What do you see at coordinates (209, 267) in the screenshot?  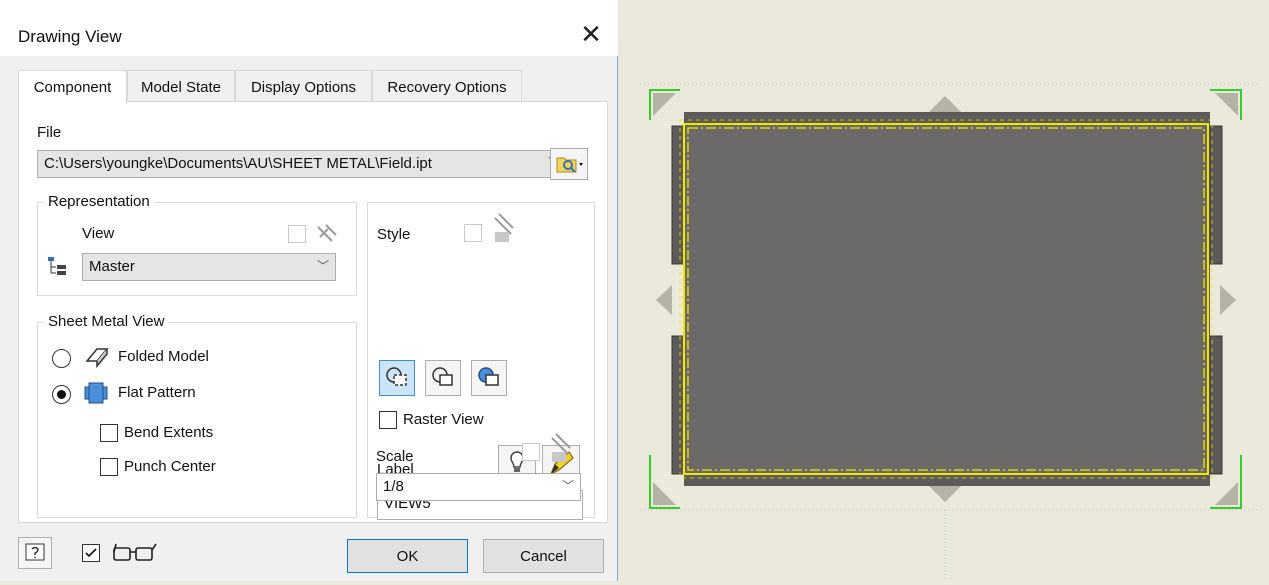 I see `representation-view-select: Master ﹀` at bounding box center [209, 267].